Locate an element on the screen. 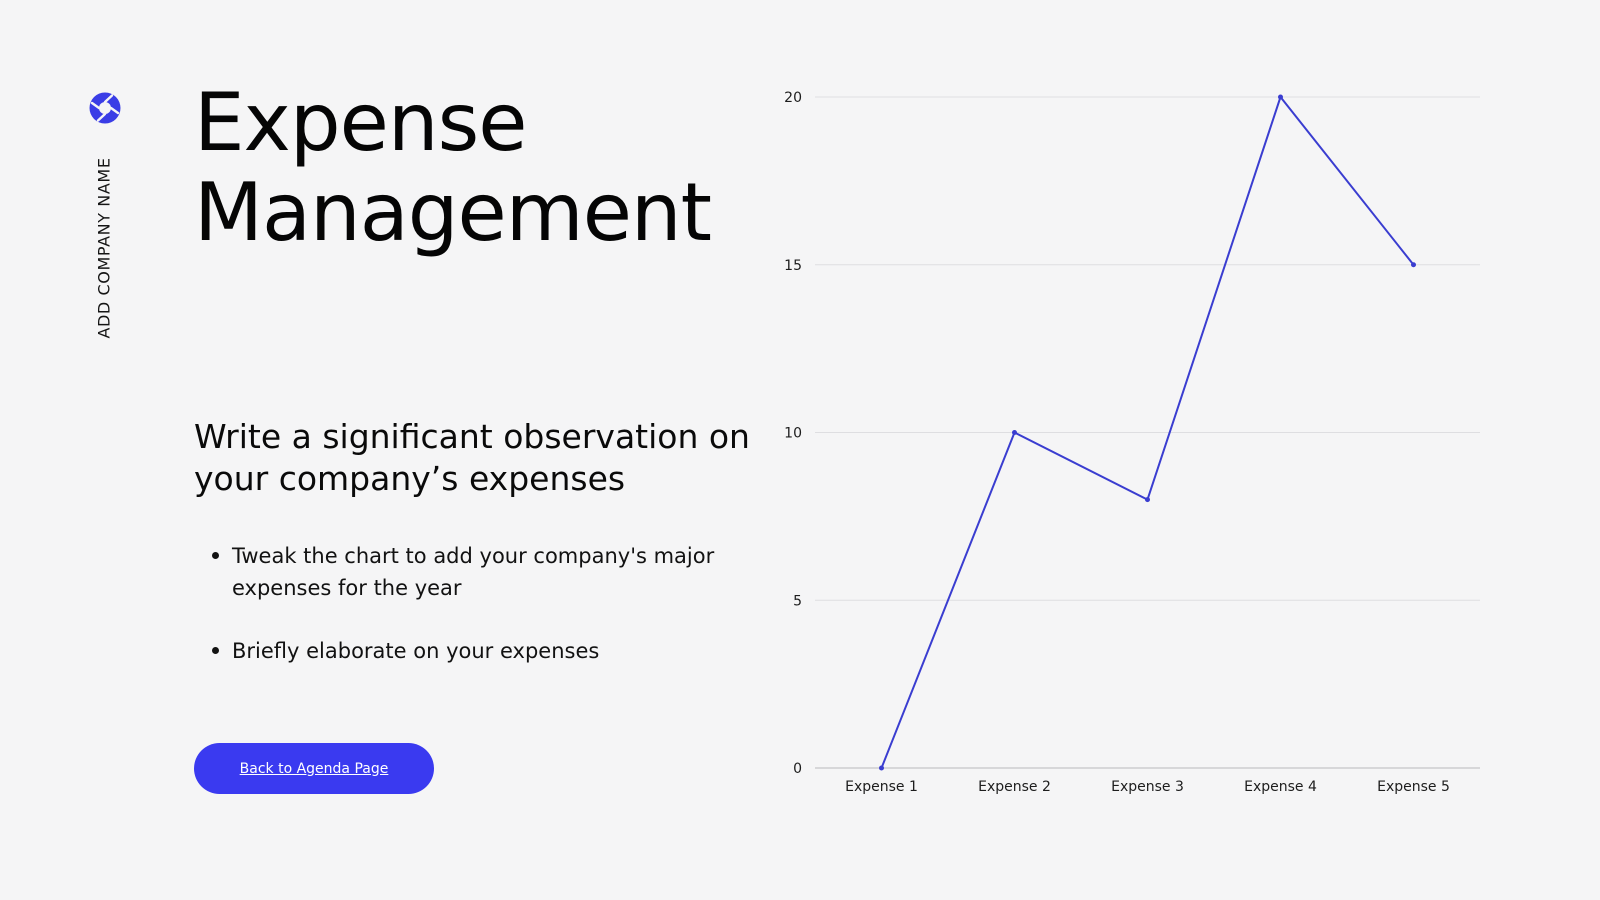 The image size is (1600, 900). y-tick-label: 5 is located at coordinates (797, 601).